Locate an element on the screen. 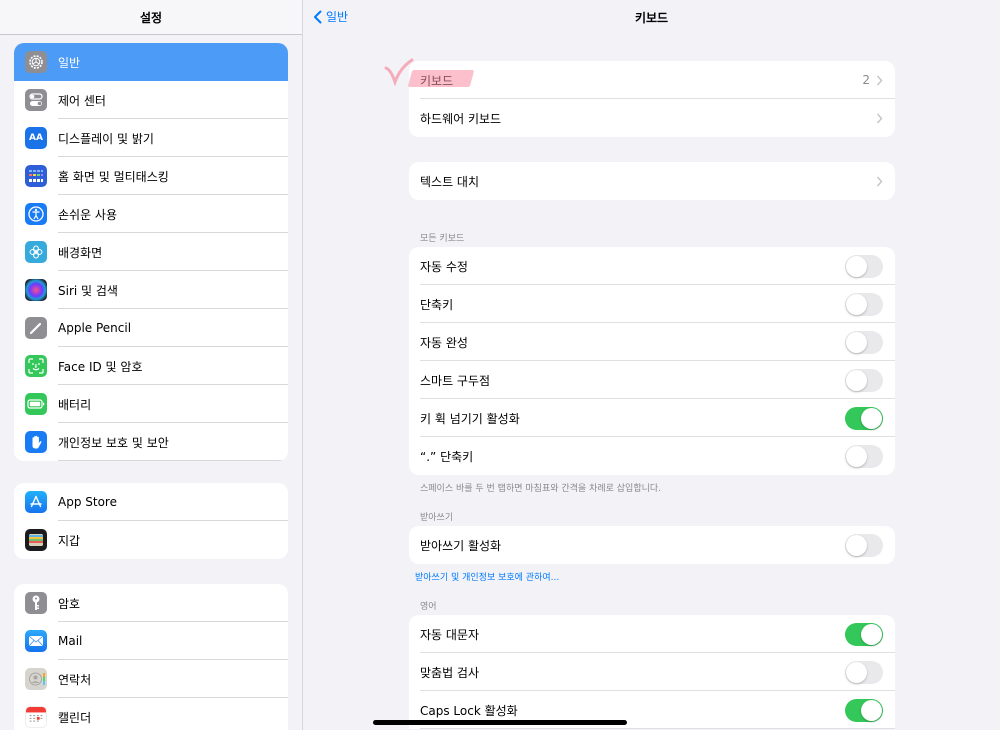 The height and width of the screenshot is (730, 1000). sidebar-item-wallpaper: 배경화면 is located at coordinates (151, 252).